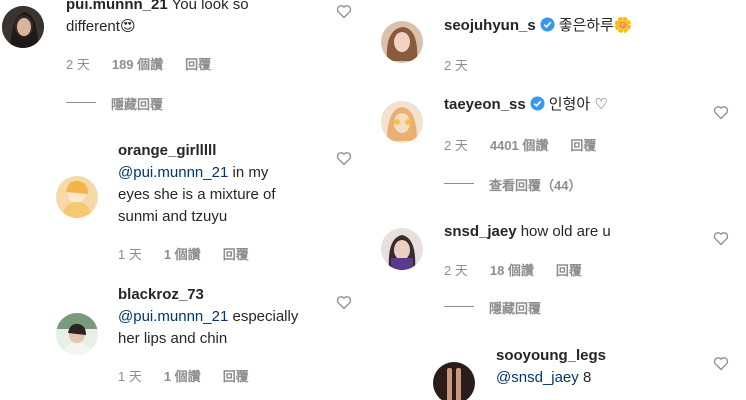  Describe the element at coordinates (565, 231) in the screenshot. I see `comment-body: how old are u` at that location.